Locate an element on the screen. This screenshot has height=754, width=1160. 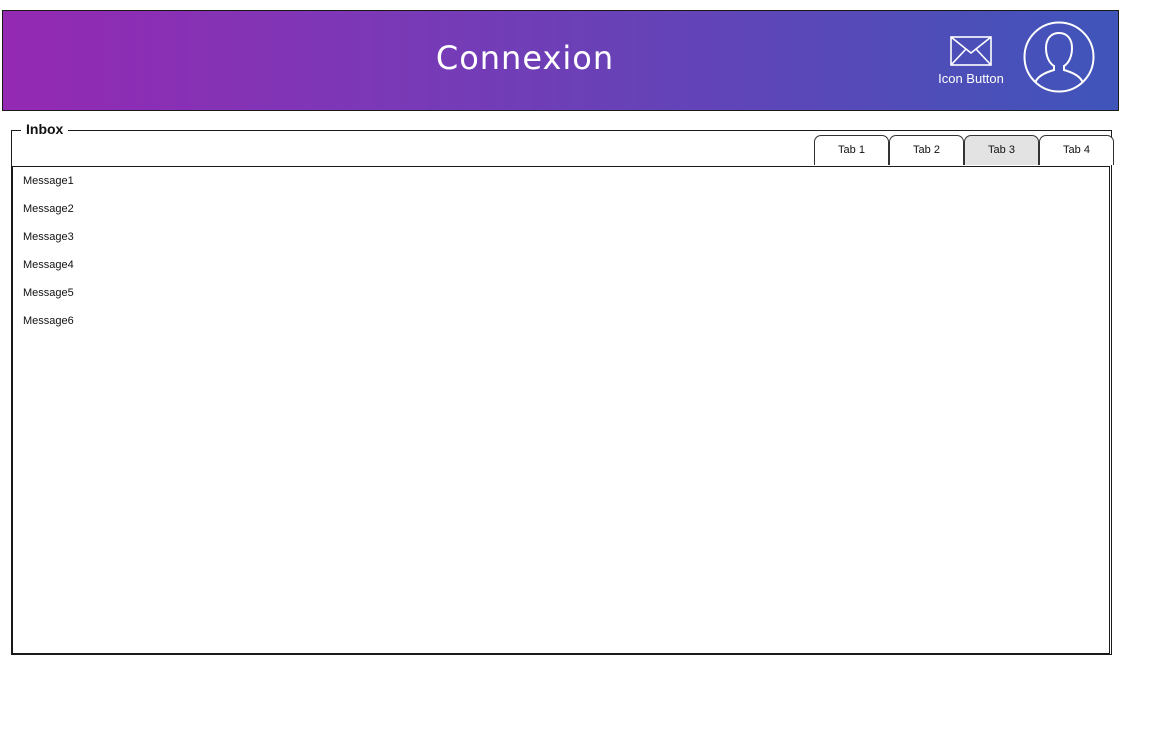
icon-button-label: Icon Button is located at coordinates (971, 78).